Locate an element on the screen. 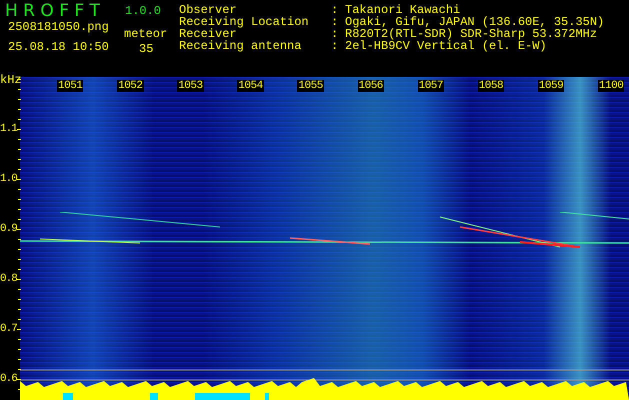  info-value: R820T2(RTL-SDR) SDR-Sharp 53.372MHz is located at coordinates (471, 34).